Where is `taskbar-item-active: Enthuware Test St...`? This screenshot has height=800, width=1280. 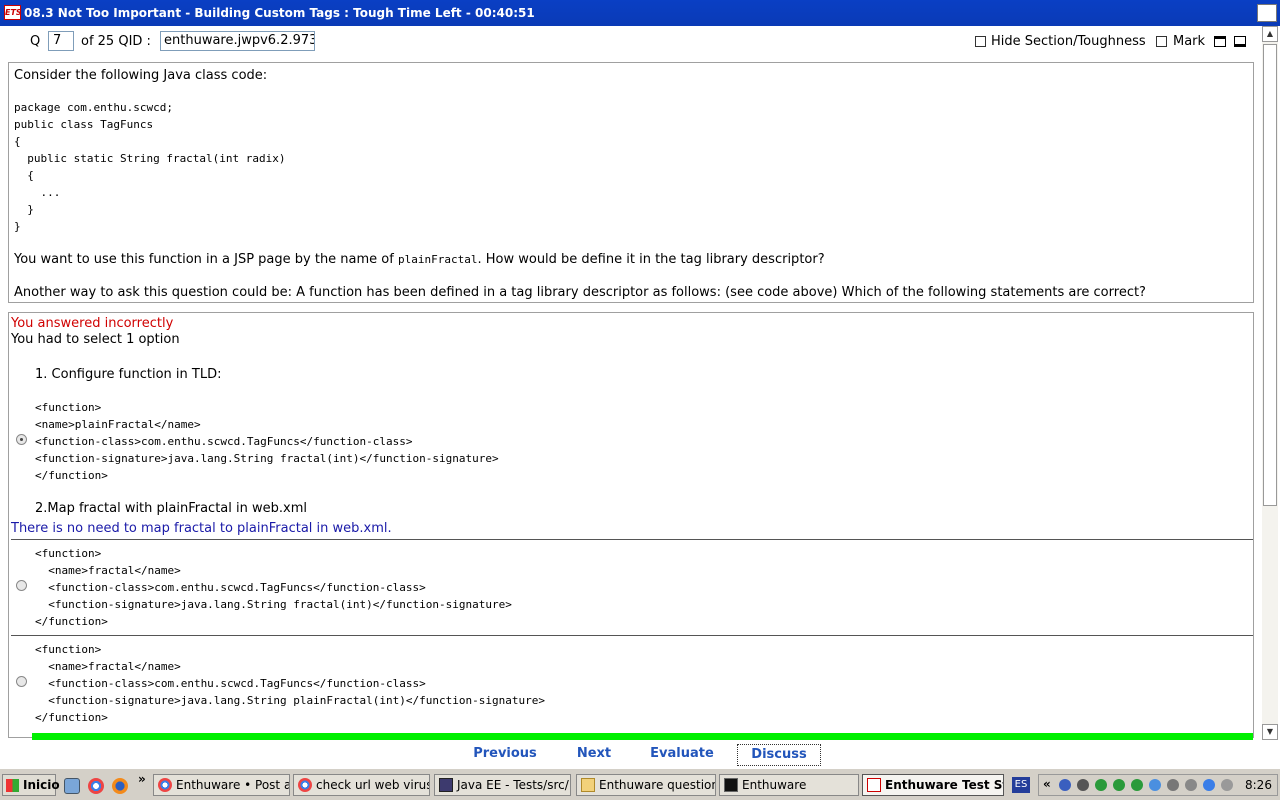 taskbar-item-active: Enthuware Test St... is located at coordinates (933, 785).